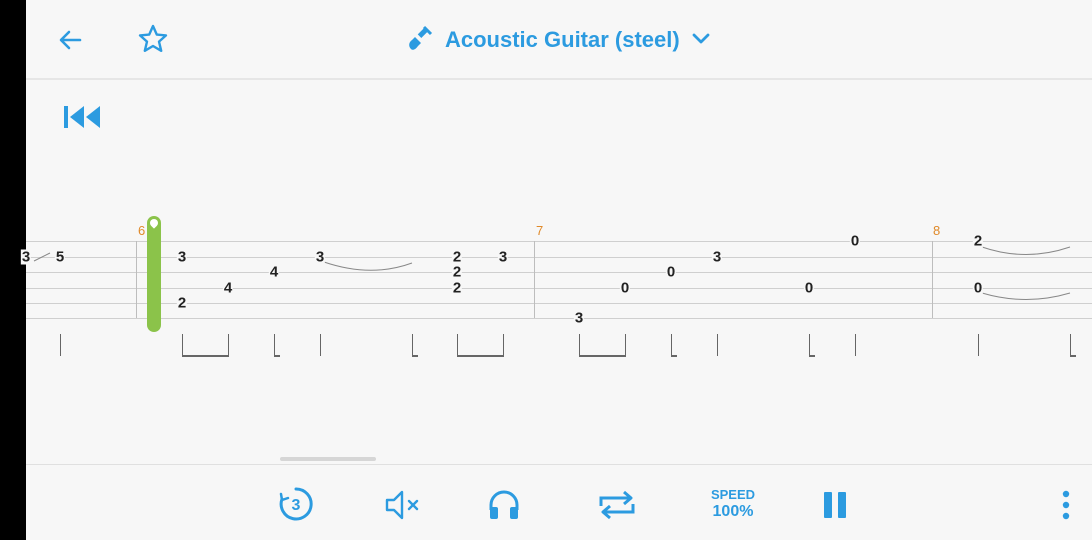 Image resolution: width=1092 pixels, height=540 pixels. Describe the element at coordinates (617, 505) in the screenshot. I see `loop-icon` at that location.